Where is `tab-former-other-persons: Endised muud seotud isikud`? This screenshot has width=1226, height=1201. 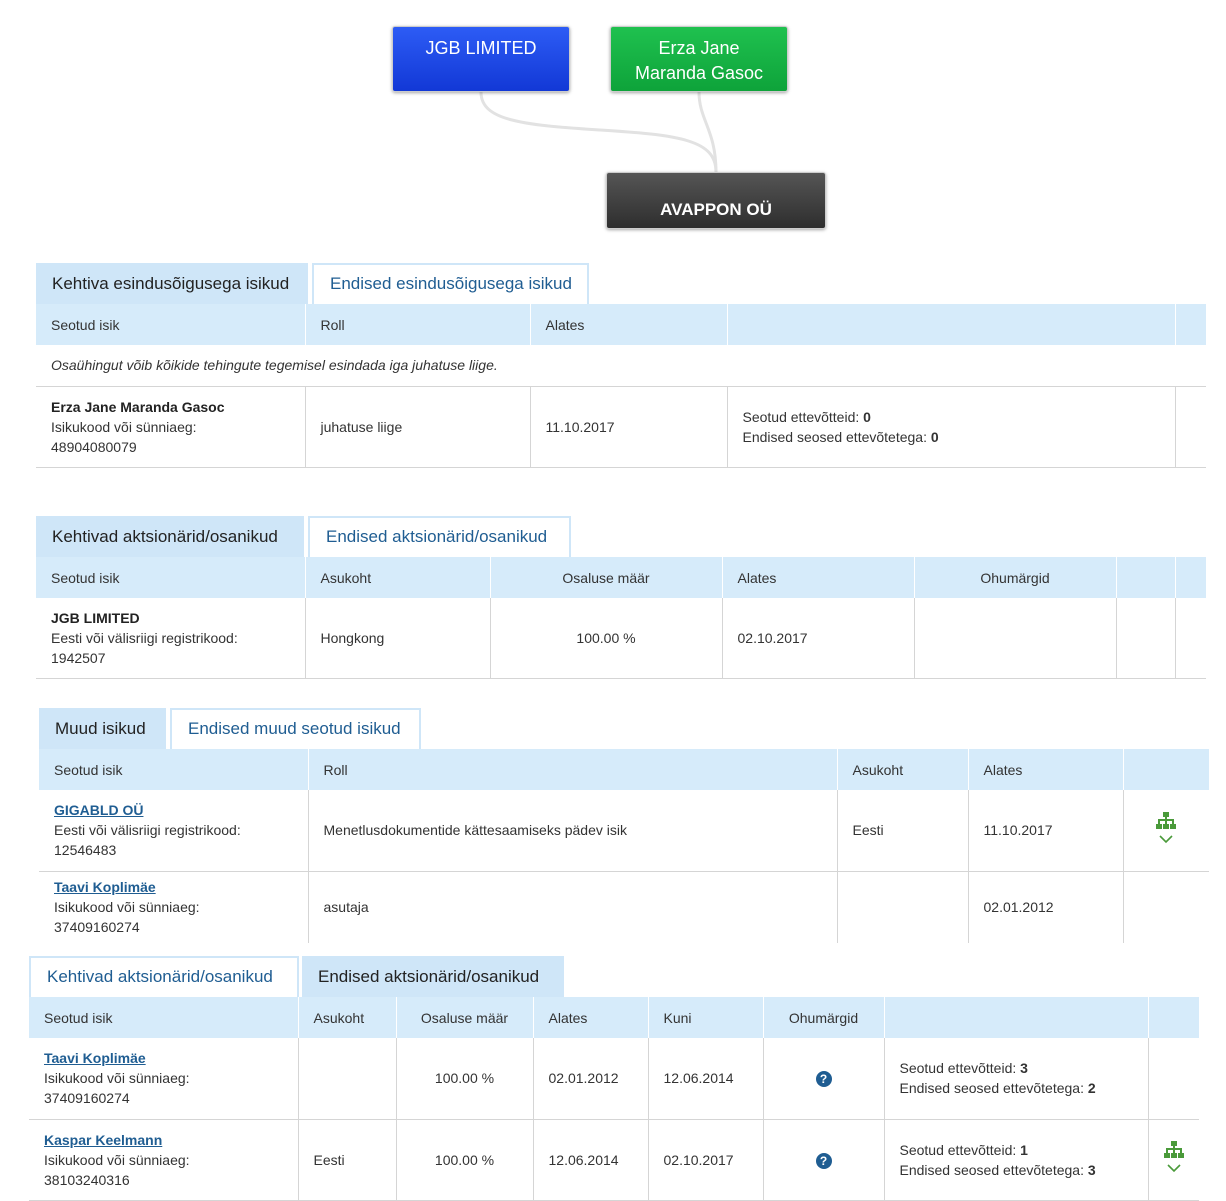 tab-former-other-persons: Endised muud seotud isikud is located at coordinates (295, 728).